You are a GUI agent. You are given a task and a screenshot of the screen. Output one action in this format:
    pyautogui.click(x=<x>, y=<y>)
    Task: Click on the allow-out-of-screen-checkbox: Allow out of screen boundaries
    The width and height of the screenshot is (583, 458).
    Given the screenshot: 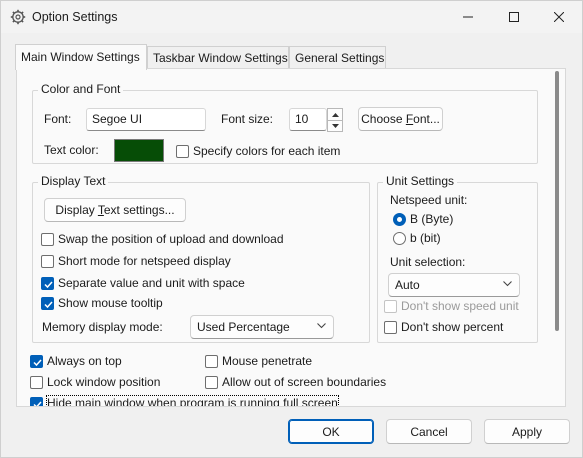 What is the action you would take?
    pyautogui.click(x=295, y=382)
    